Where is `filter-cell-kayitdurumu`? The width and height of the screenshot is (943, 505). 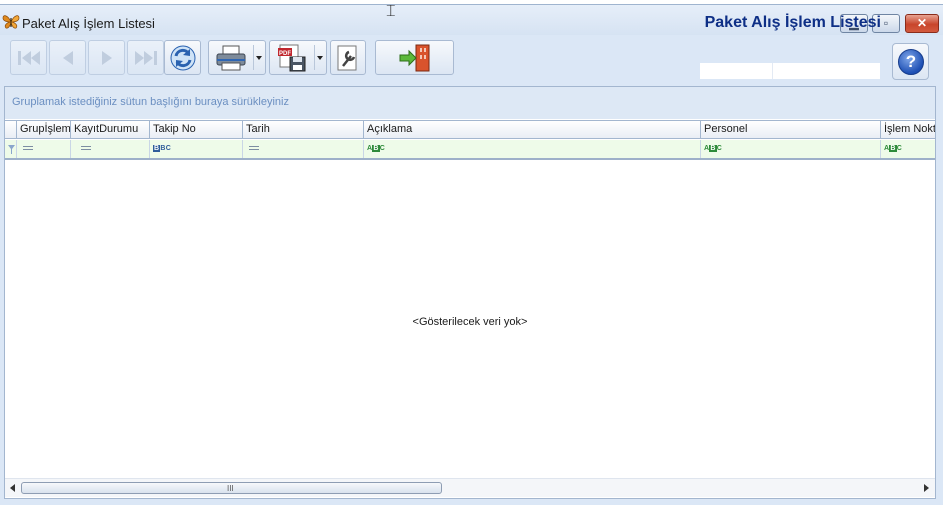 filter-cell-kayitdurumu is located at coordinates (109, 149).